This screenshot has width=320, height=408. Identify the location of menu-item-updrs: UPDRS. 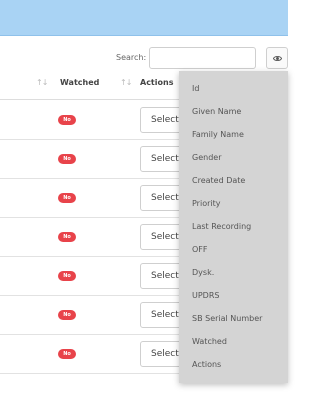
(233, 296).